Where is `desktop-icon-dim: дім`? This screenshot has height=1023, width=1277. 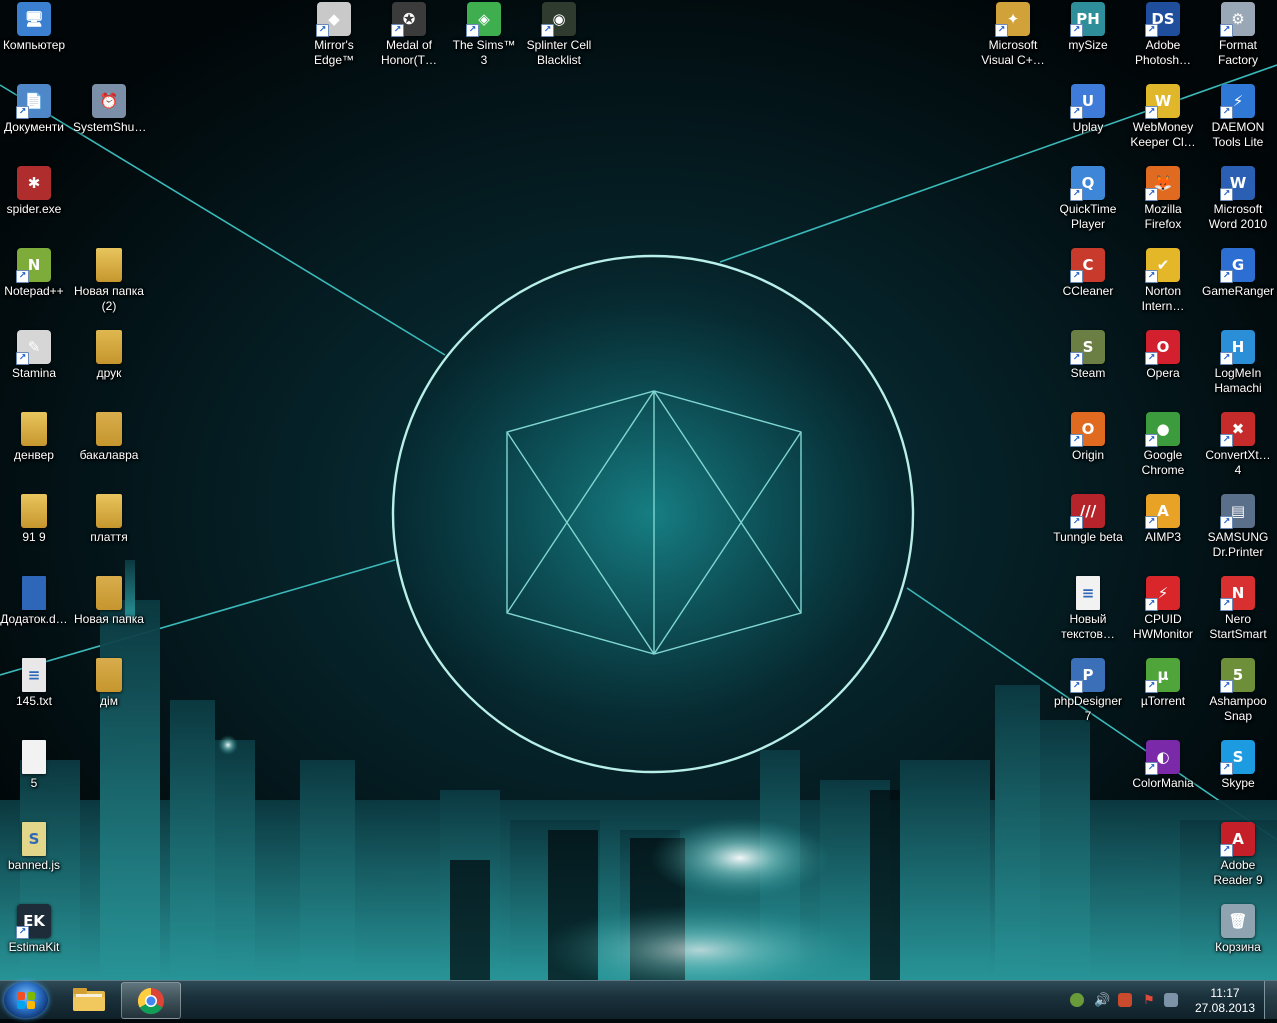
desktop-icon-dim: дім is located at coordinates (109, 683).